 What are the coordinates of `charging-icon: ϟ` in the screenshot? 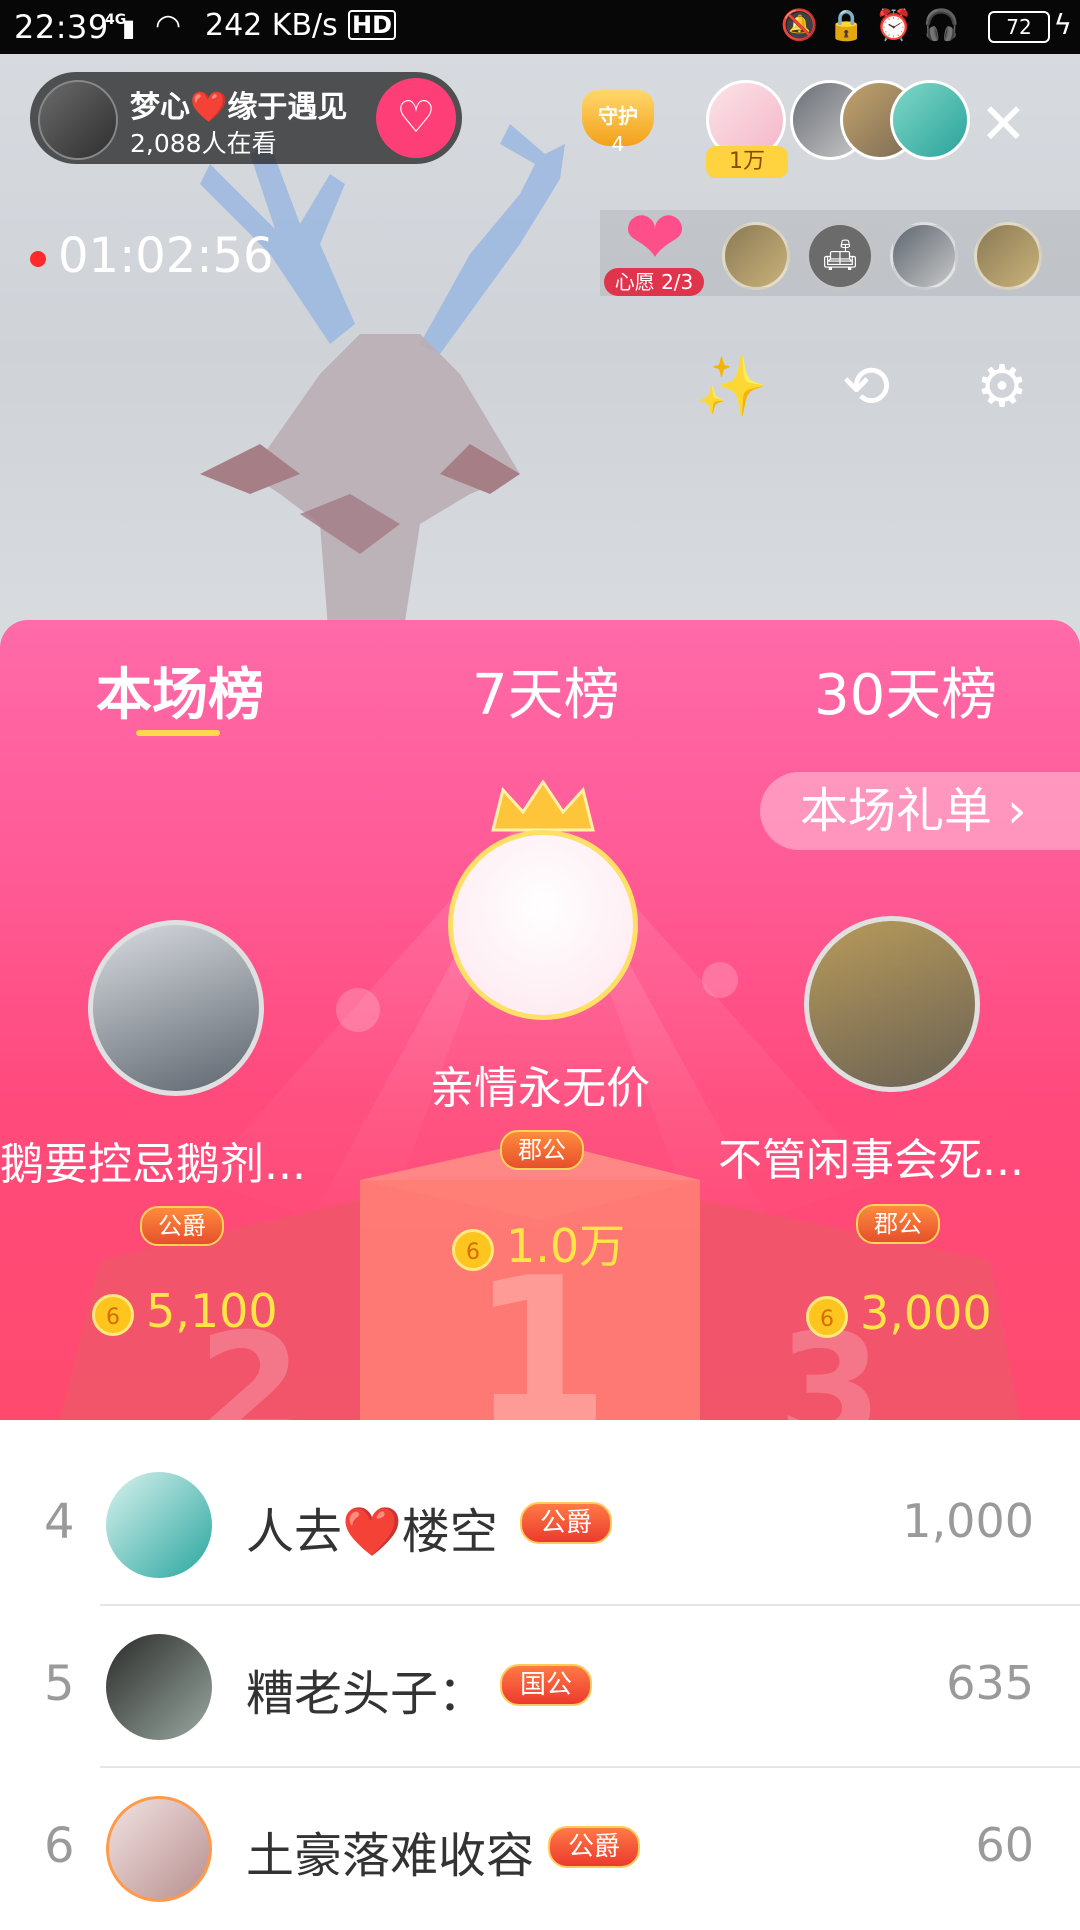 It's located at (1062, 24).